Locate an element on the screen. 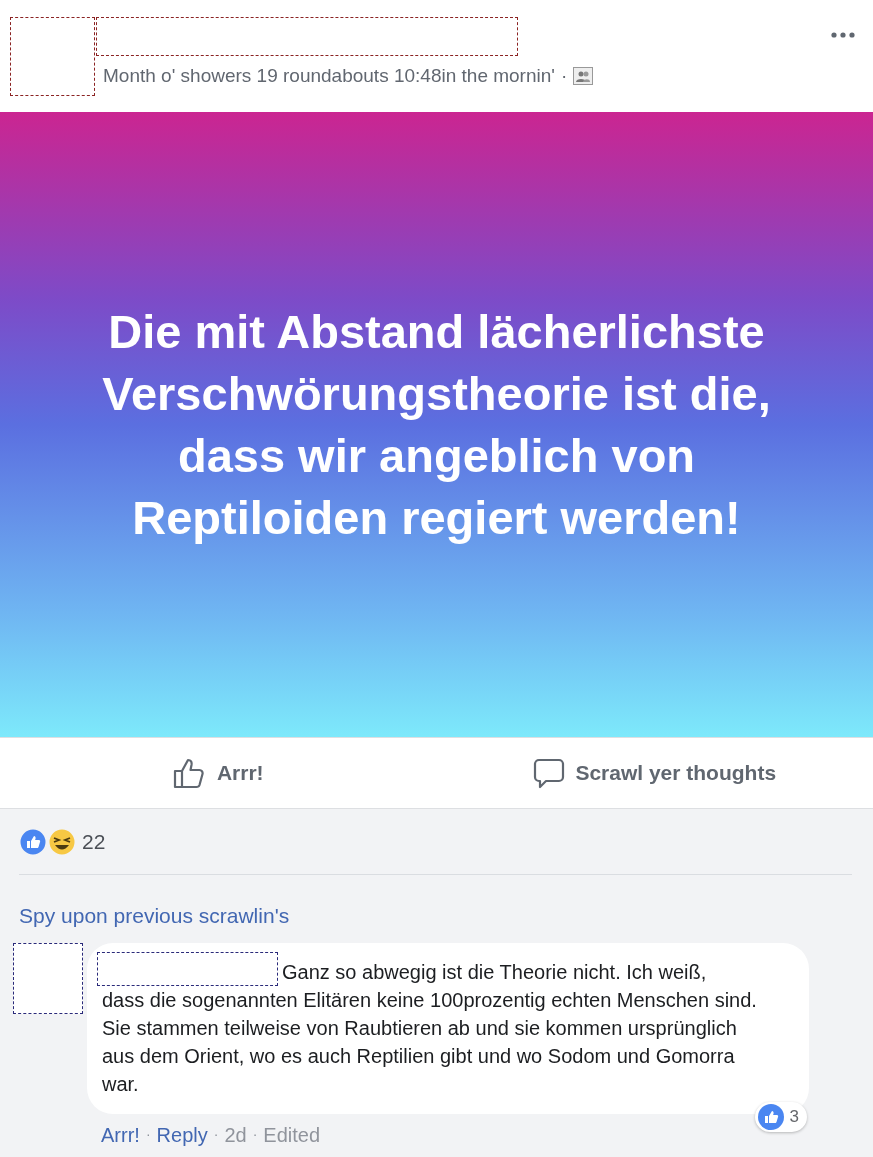 This screenshot has height=1157, width=873. like-button: Arrr! is located at coordinates (218, 773).